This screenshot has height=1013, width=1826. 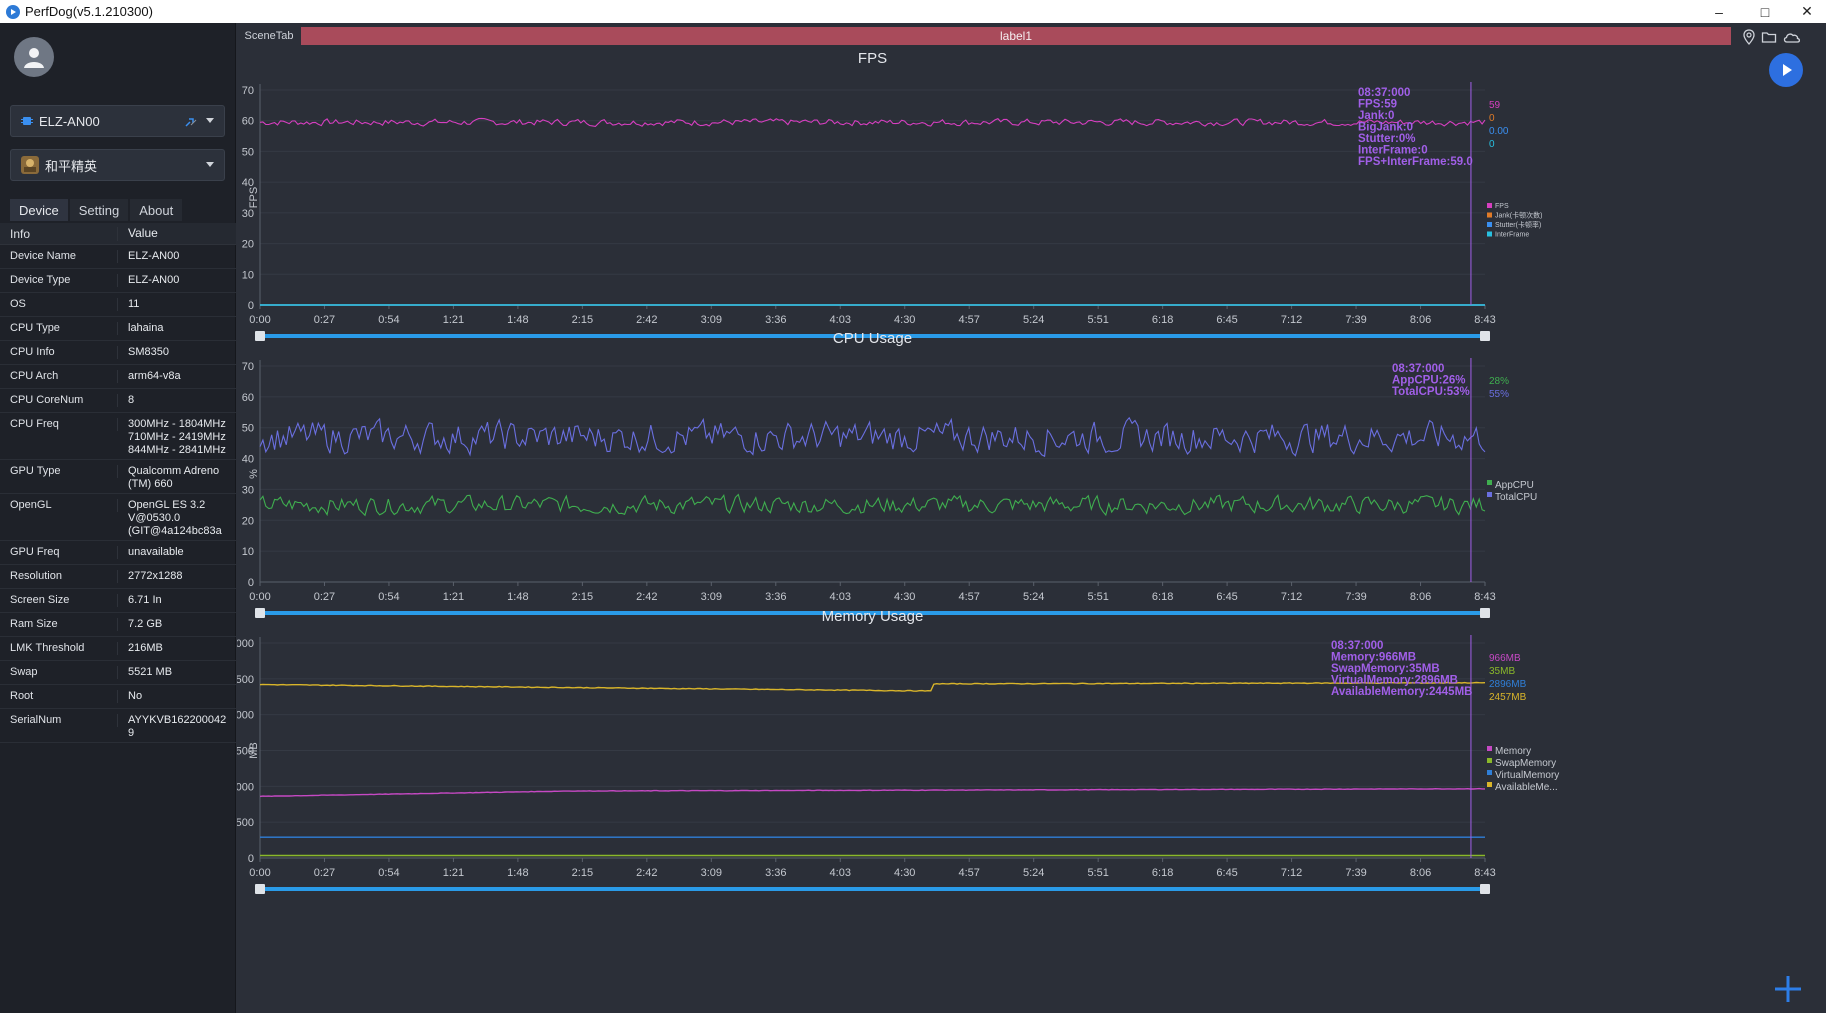 What do you see at coordinates (154, 376) in the screenshot?
I see `info-value: arm64-v8a` at bounding box center [154, 376].